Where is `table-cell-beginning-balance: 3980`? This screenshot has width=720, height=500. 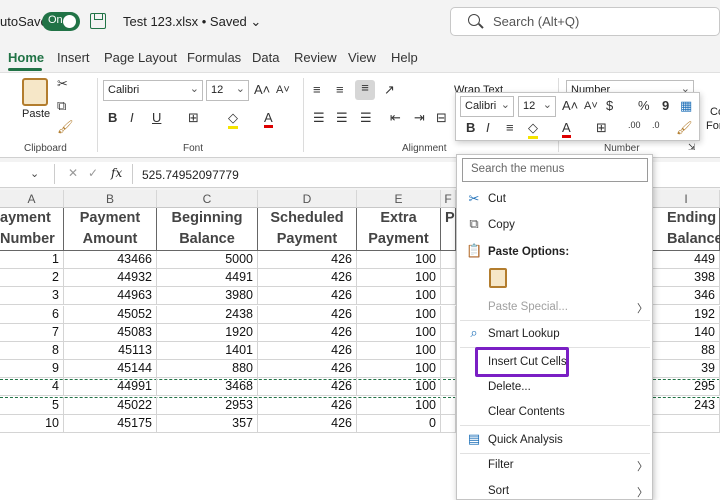 table-cell-beginning-balance: 3980 is located at coordinates (207, 296).